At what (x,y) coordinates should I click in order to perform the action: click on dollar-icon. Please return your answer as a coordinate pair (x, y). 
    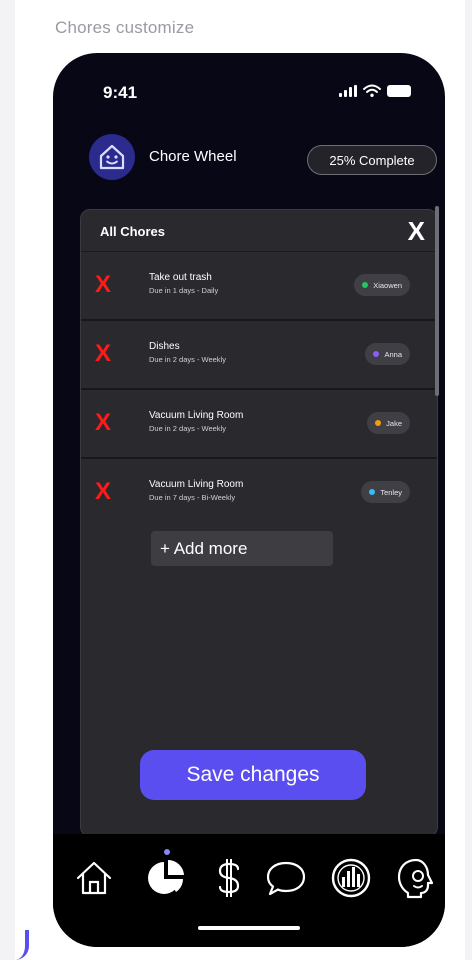
    Looking at the image, I should click on (229, 878).